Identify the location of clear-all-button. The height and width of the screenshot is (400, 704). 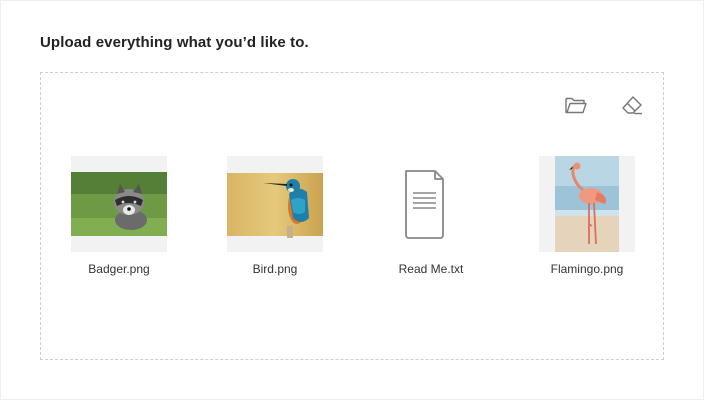
(632, 105).